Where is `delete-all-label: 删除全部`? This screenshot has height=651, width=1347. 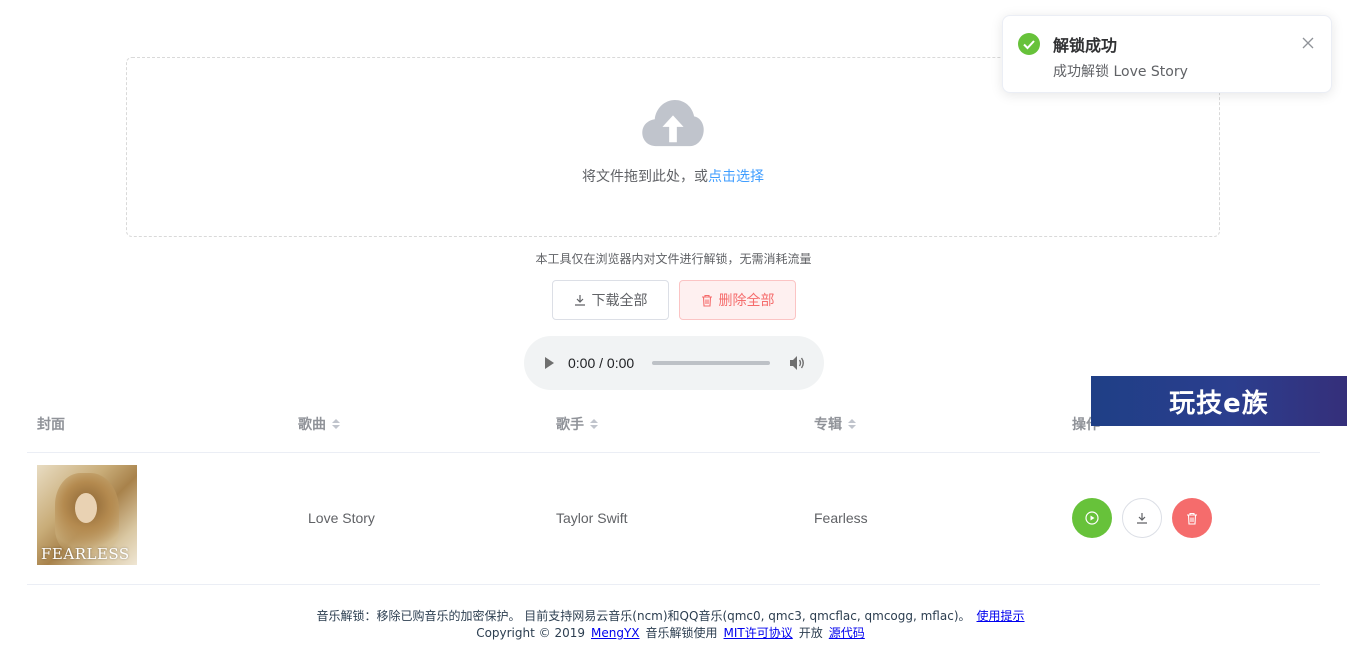 delete-all-label: 删除全部 is located at coordinates (746, 301).